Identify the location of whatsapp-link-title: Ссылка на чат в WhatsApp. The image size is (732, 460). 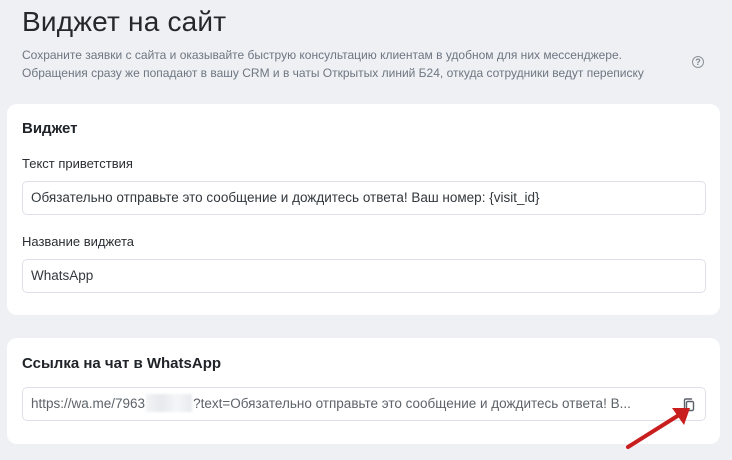
(122, 363).